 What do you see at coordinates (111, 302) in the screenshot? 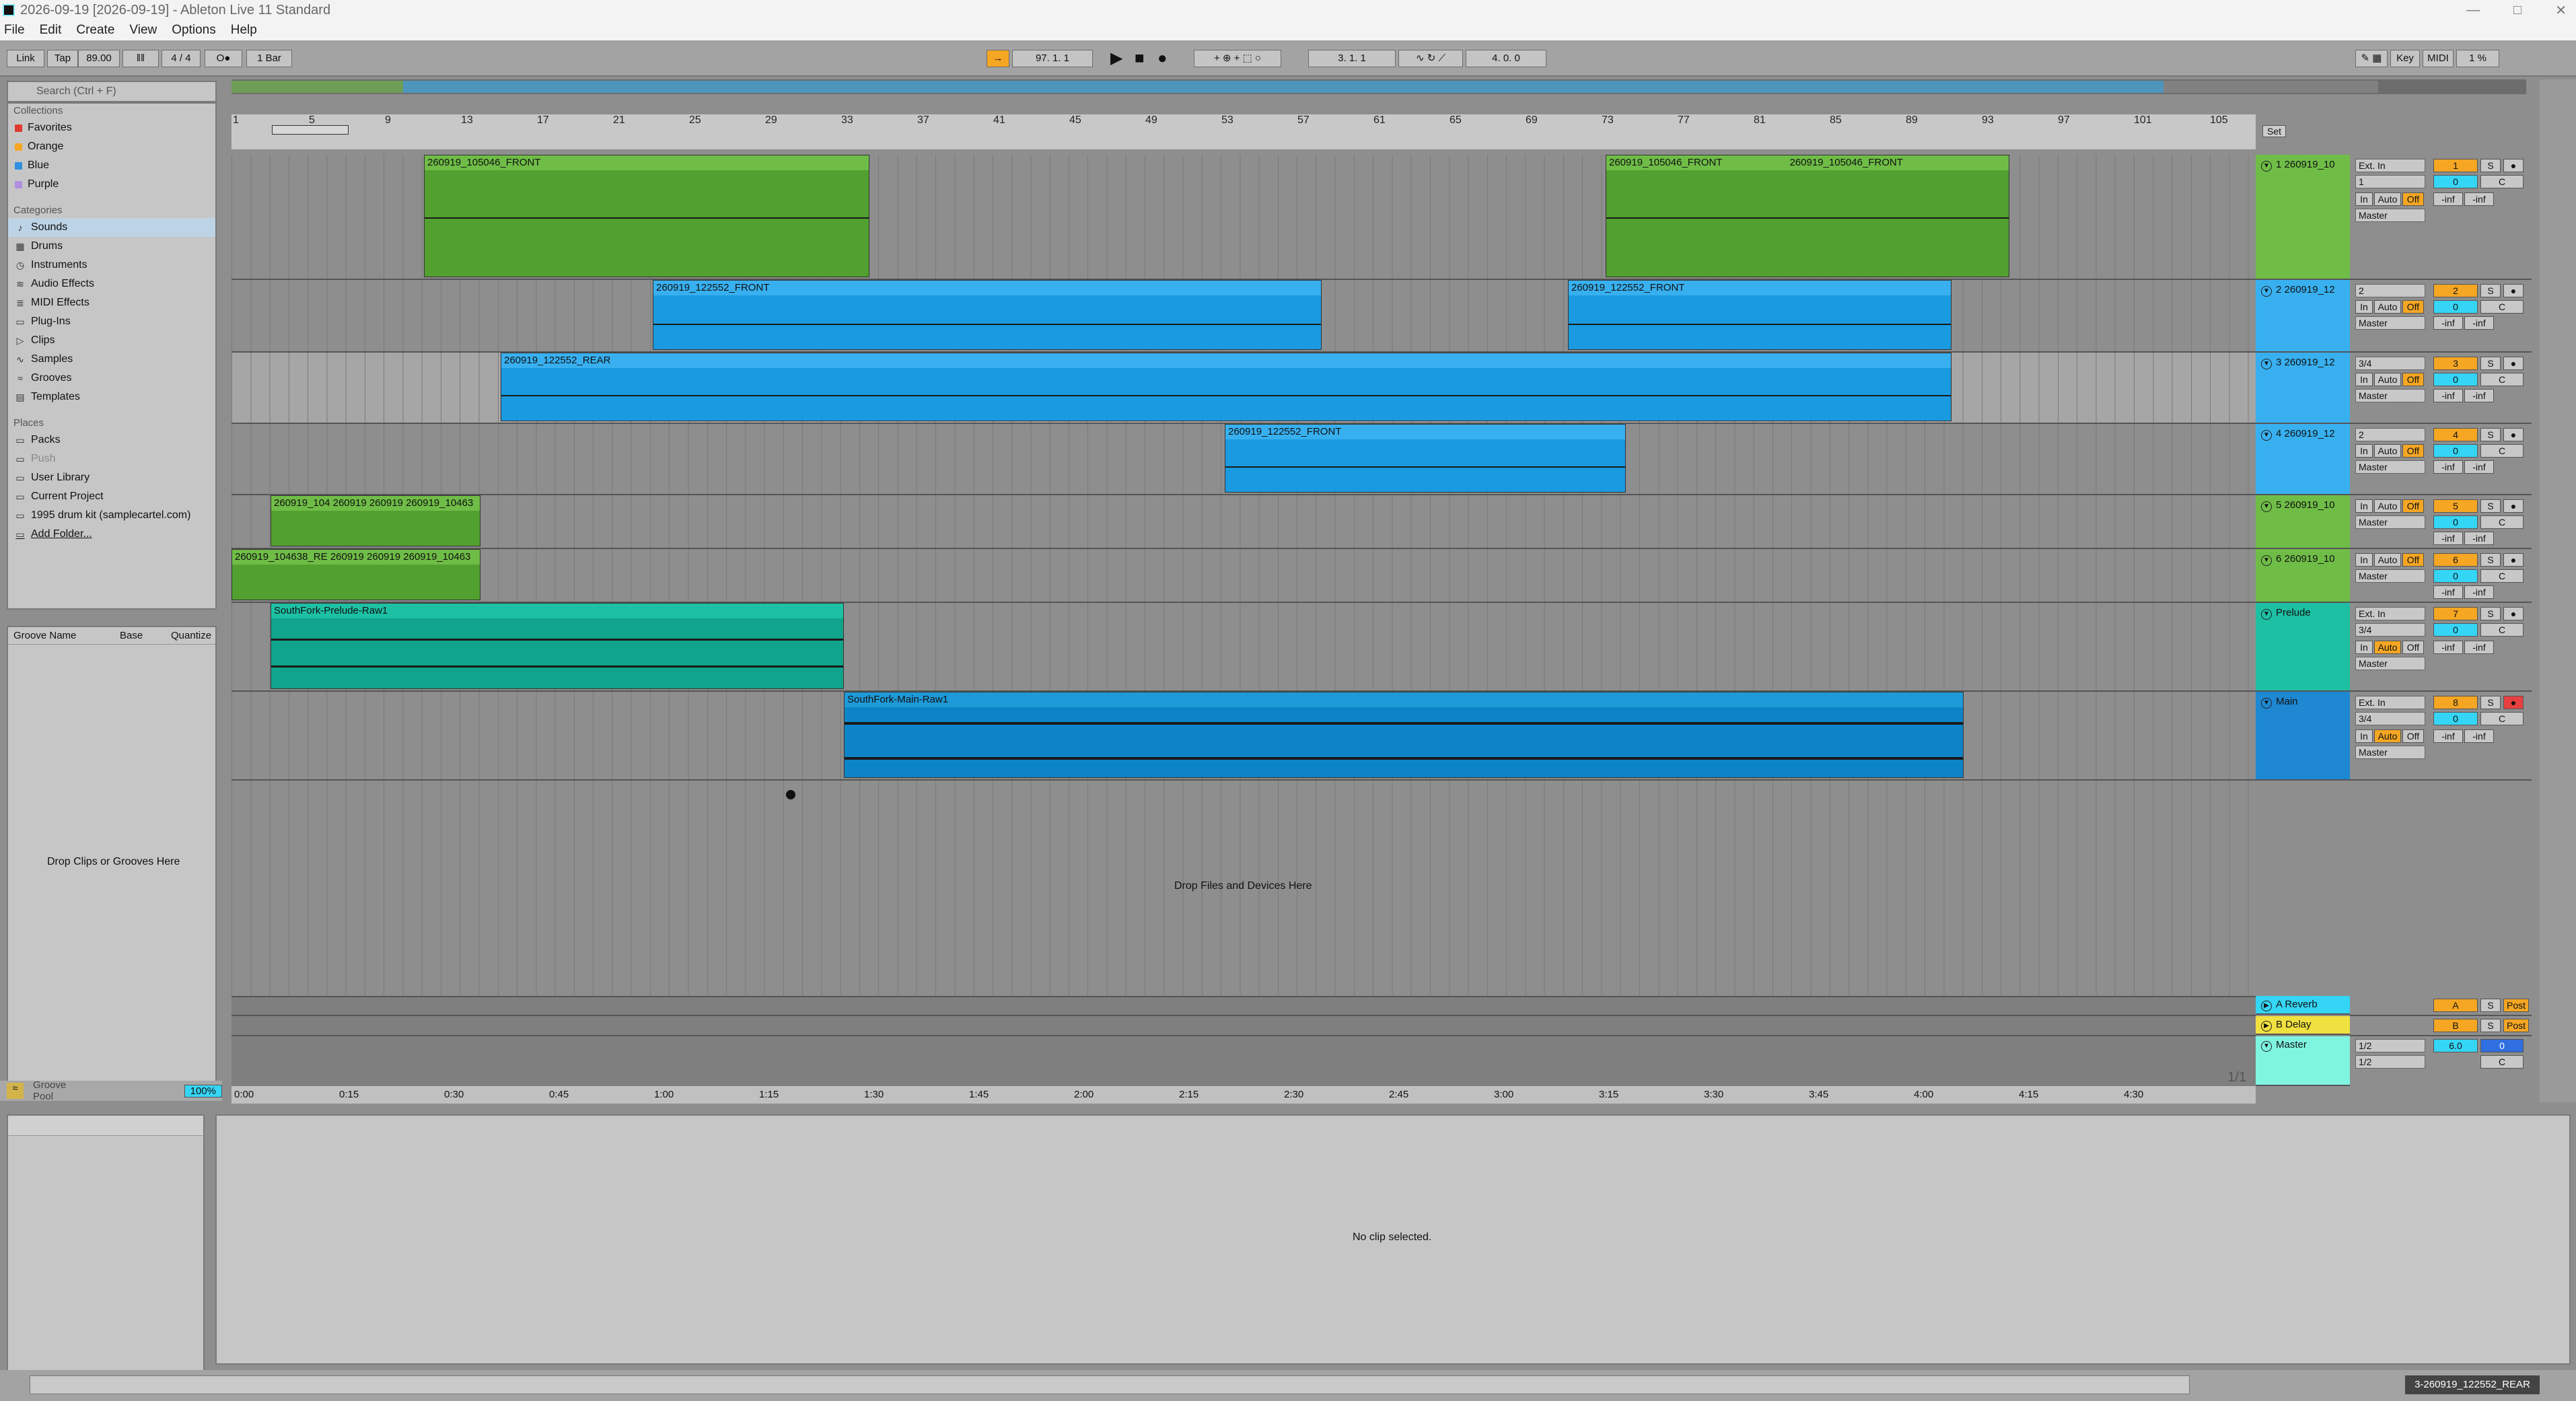
I see `category-midi-effects: ≣ MIDI Effects` at bounding box center [111, 302].